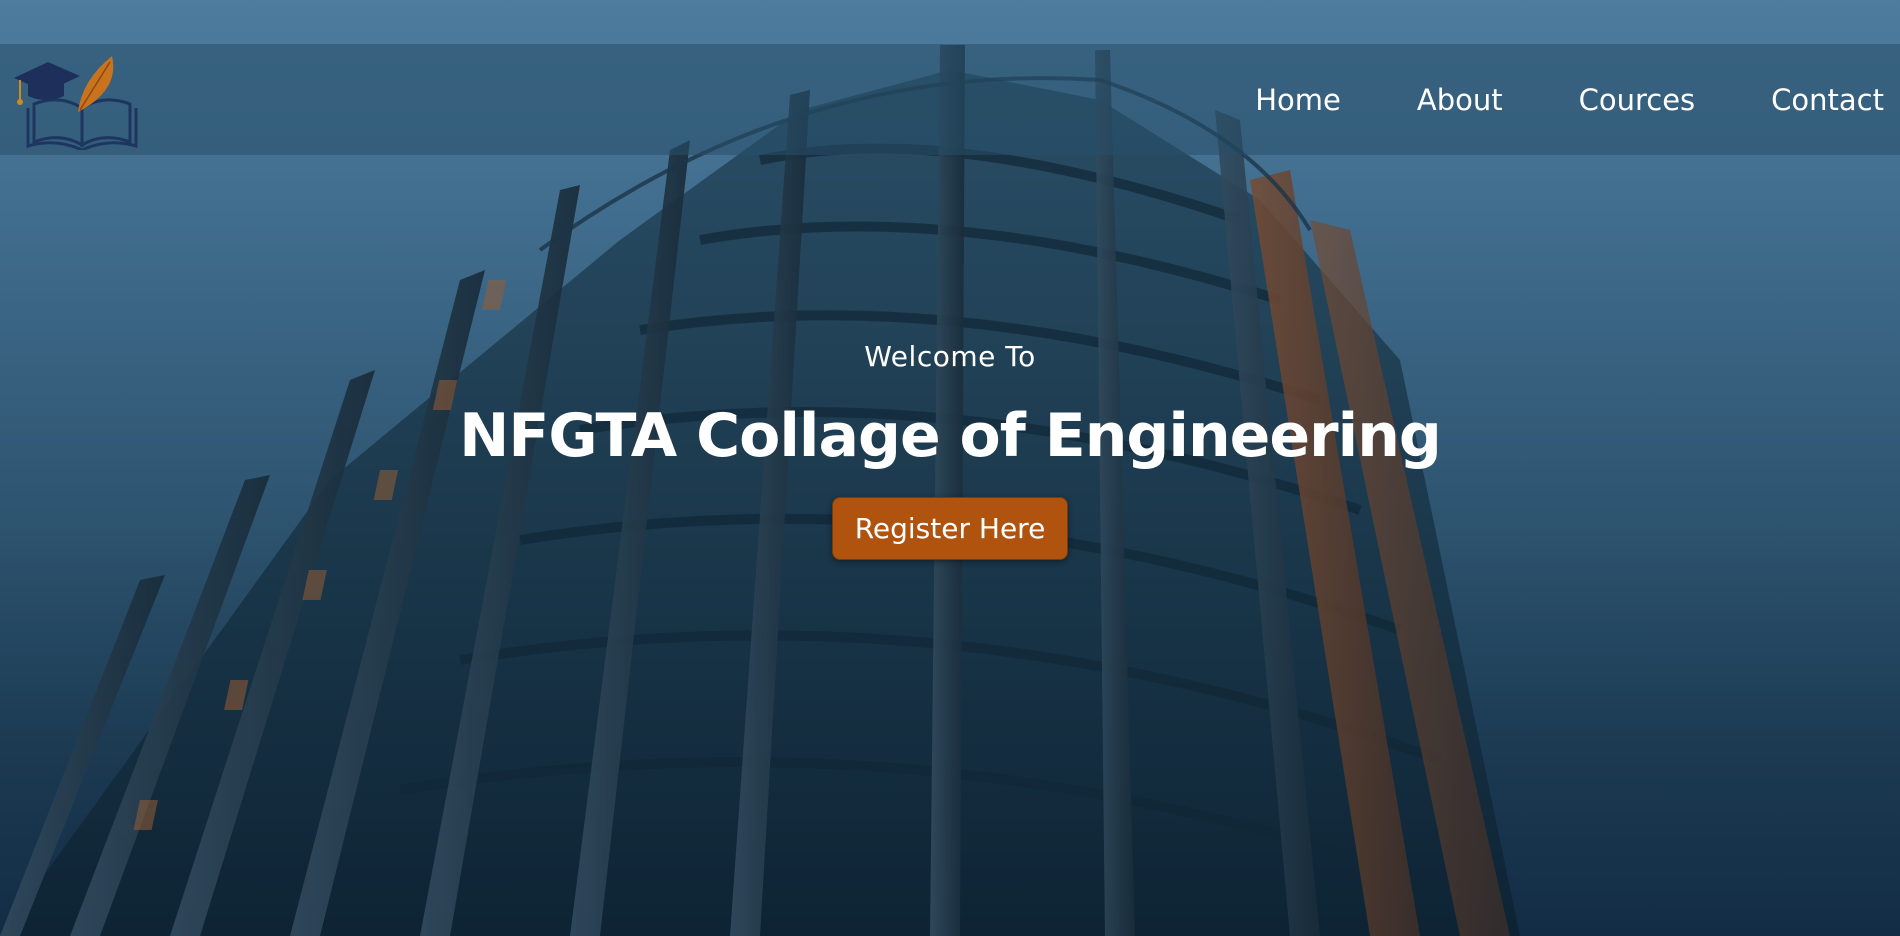 The height and width of the screenshot is (936, 1900). What do you see at coordinates (950, 436) in the screenshot?
I see `hero-title: NFGTA Collage of Engineering` at bounding box center [950, 436].